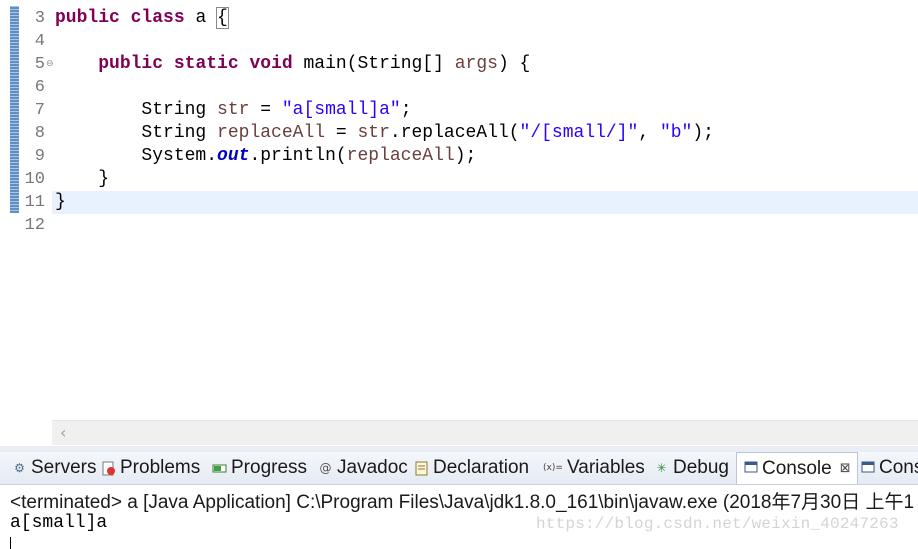 This screenshot has width=918, height=549. What do you see at coordinates (34, 202) in the screenshot?
I see `line-number: 11` at bounding box center [34, 202].